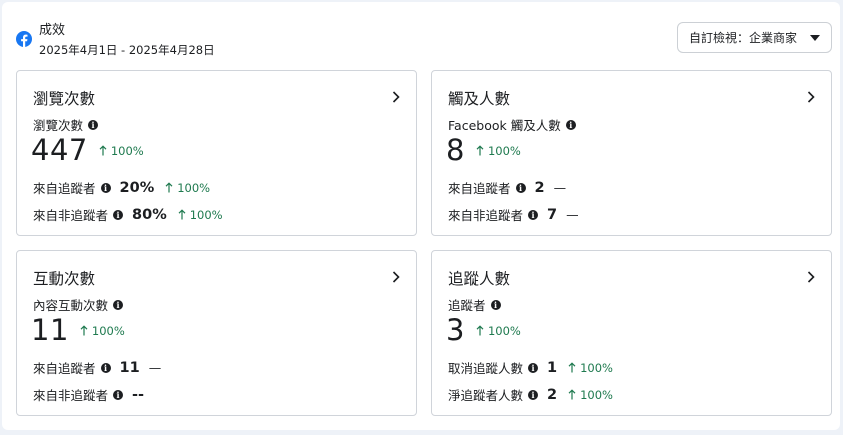  Describe the element at coordinates (138, 394) in the screenshot. I see `breakdown-value: --` at that location.